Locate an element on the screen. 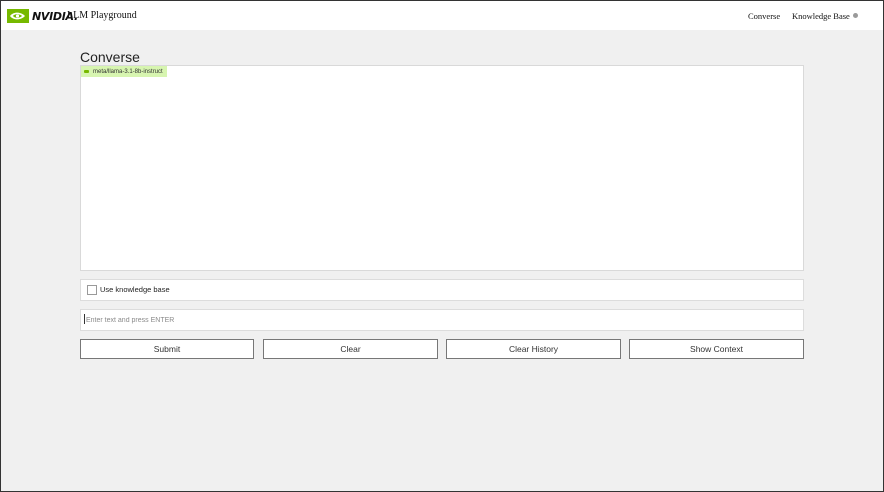 This screenshot has height=492, width=884. clear-button: Clear is located at coordinates (350, 349).